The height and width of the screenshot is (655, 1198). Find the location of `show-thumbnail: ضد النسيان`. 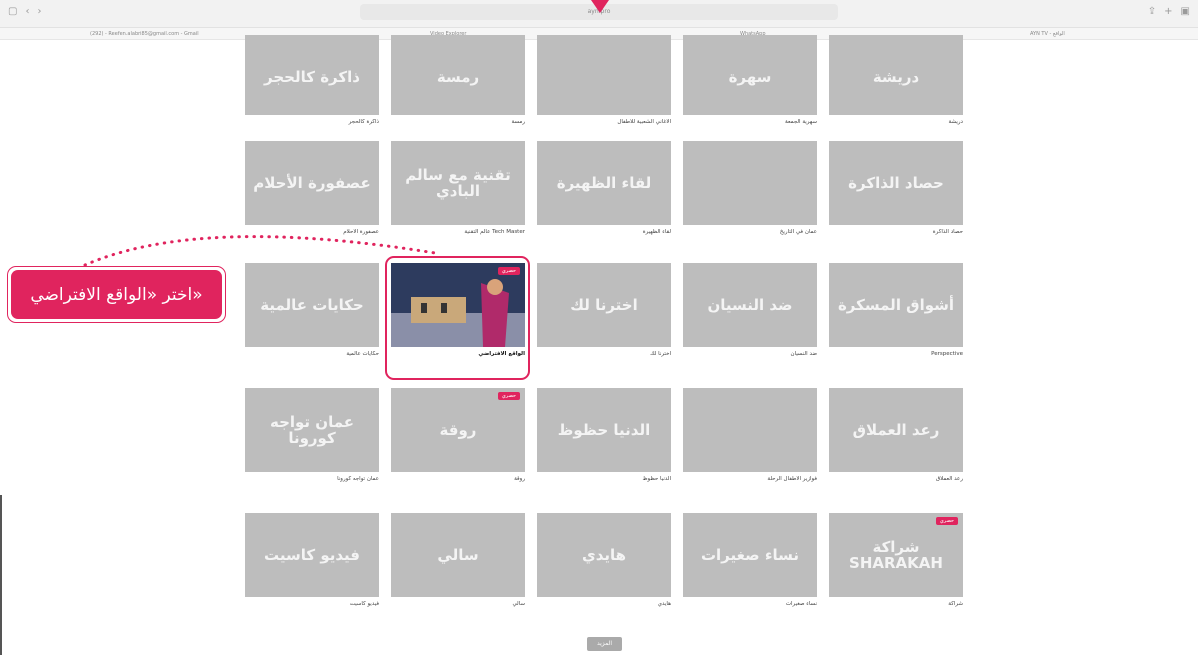

show-thumbnail: ضد النسيان is located at coordinates (750, 305).